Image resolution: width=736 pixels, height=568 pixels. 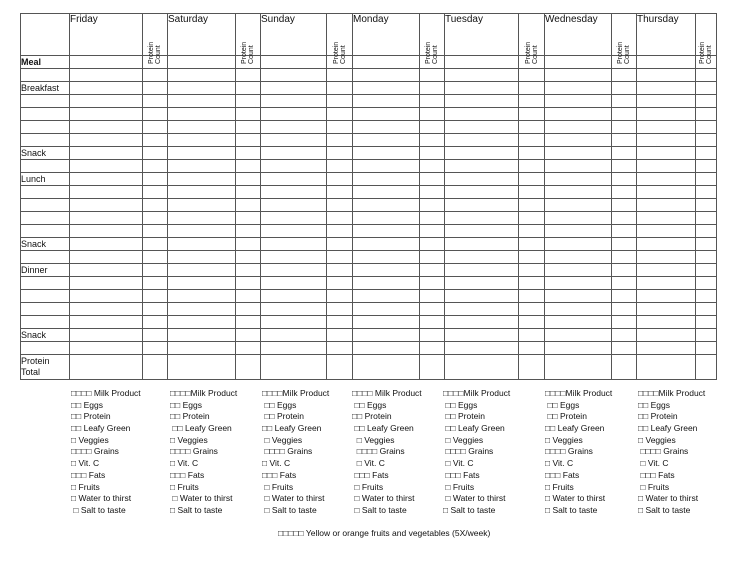 What do you see at coordinates (106, 441) in the screenshot?
I see `checklist-item: □ Veggies` at bounding box center [106, 441].